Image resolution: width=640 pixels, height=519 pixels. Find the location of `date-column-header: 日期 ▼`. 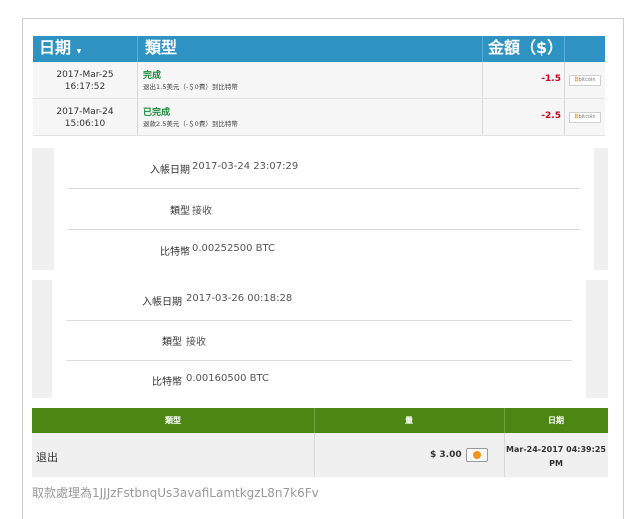

date-column-header: 日期 ▼ is located at coordinates (60, 49).